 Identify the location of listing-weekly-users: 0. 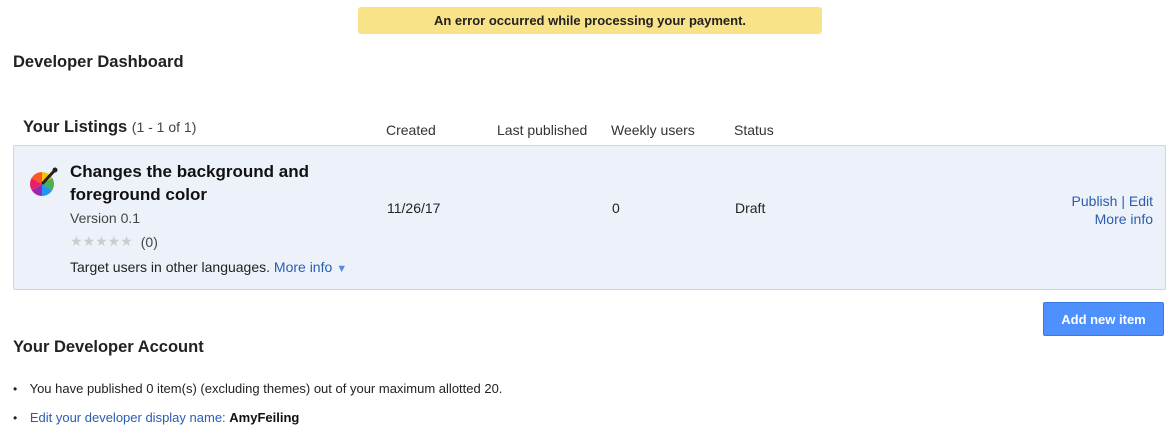
(616, 208).